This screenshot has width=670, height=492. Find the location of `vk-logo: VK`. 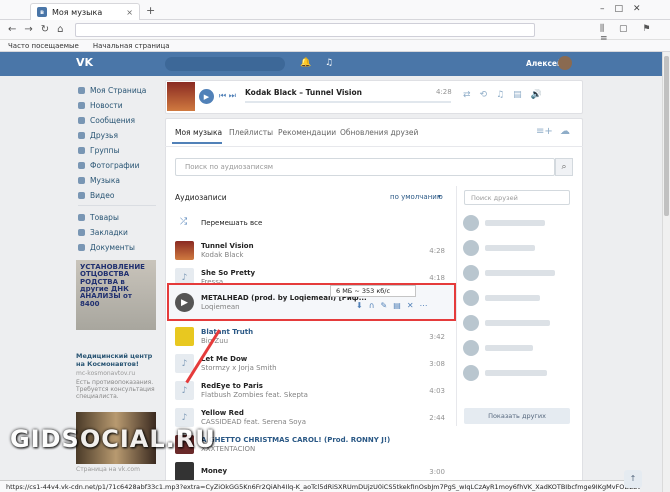

vk-logo: VK is located at coordinates (86, 64).